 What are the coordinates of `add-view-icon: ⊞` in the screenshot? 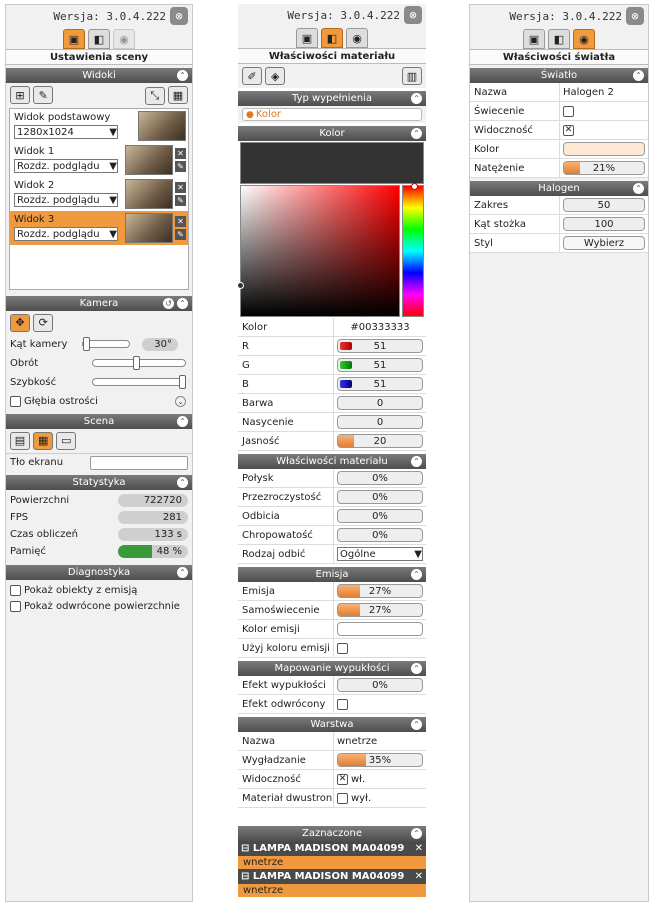 It's located at (20, 95).